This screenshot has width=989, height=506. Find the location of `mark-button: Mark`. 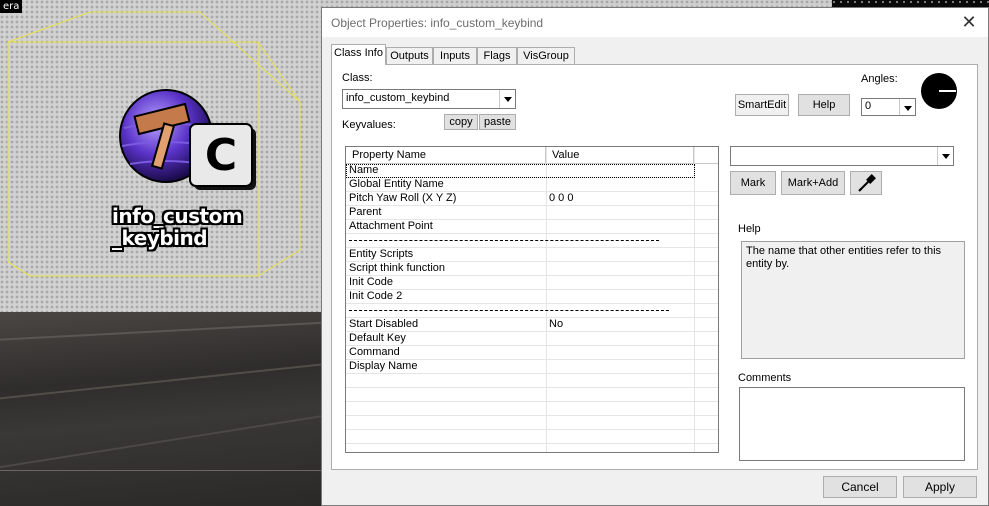

mark-button: Mark is located at coordinates (753, 183).